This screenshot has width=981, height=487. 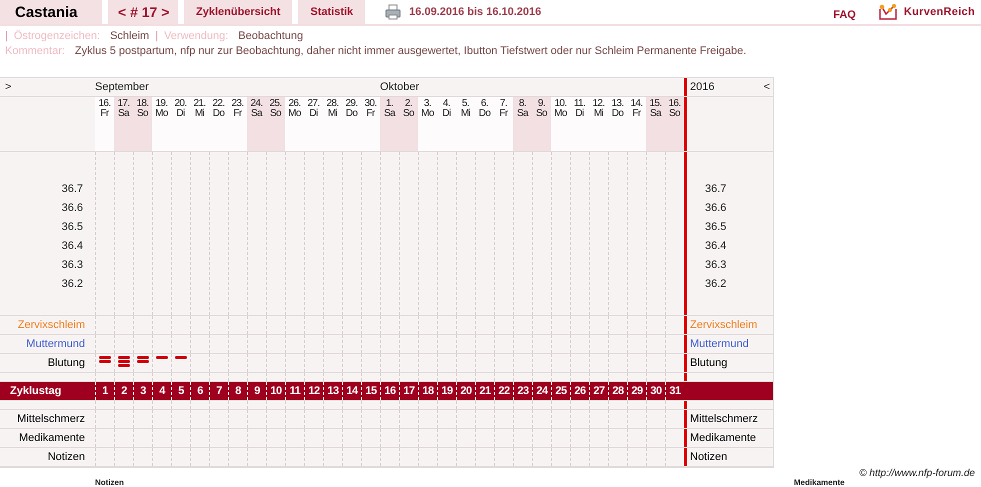 What do you see at coordinates (162, 391) in the screenshot?
I see `cycle-day-number: 4` at bounding box center [162, 391].